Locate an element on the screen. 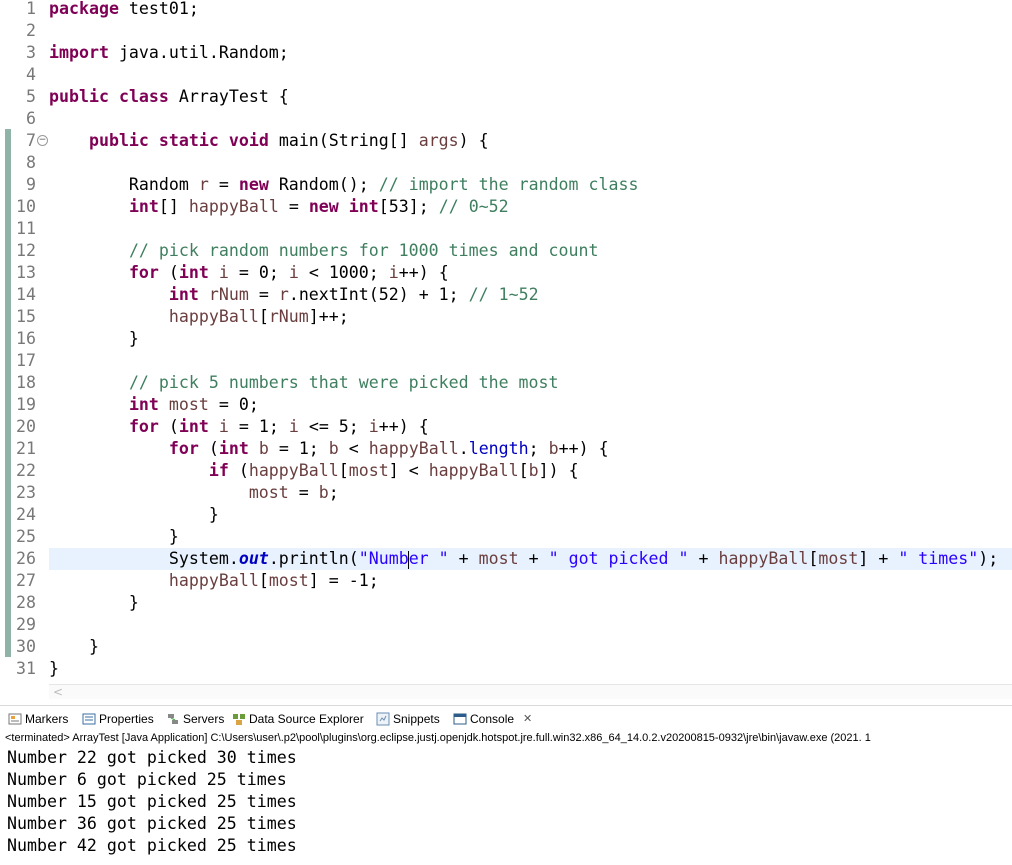  line-number: 20 is located at coordinates (26, 426).